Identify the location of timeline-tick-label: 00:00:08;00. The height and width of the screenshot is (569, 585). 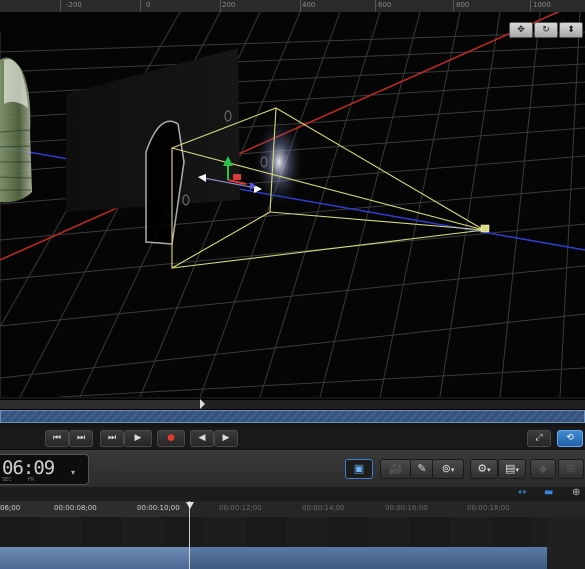
(75, 508).